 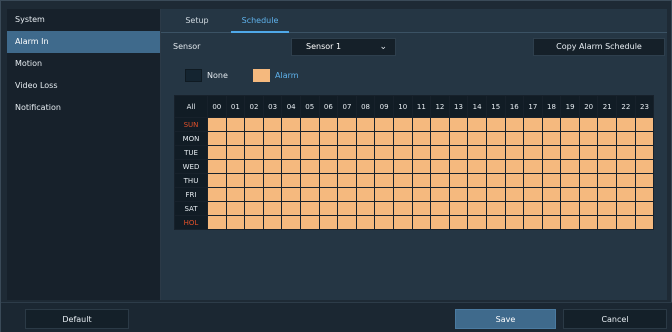 What do you see at coordinates (421, 106) in the screenshot?
I see `hour-header-11: 11` at bounding box center [421, 106].